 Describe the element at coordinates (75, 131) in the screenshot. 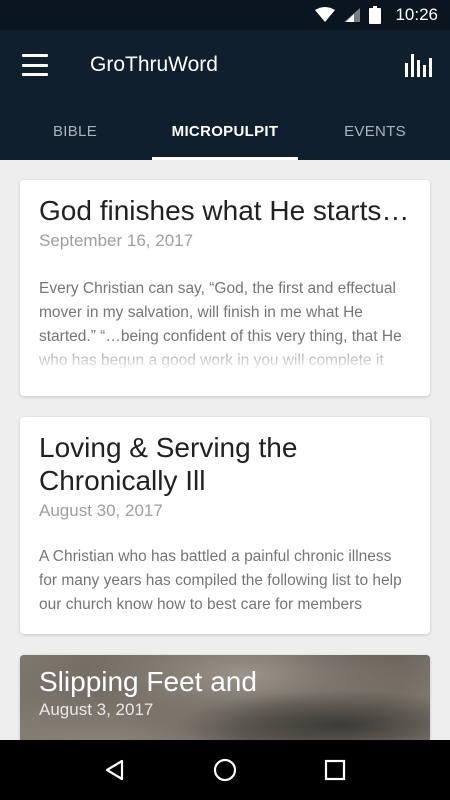

I see `tab-bible: BIBLE` at that location.